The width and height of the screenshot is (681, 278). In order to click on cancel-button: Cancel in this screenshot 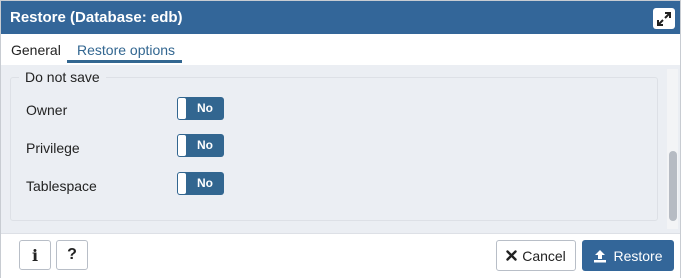, I will do `click(536, 255)`.